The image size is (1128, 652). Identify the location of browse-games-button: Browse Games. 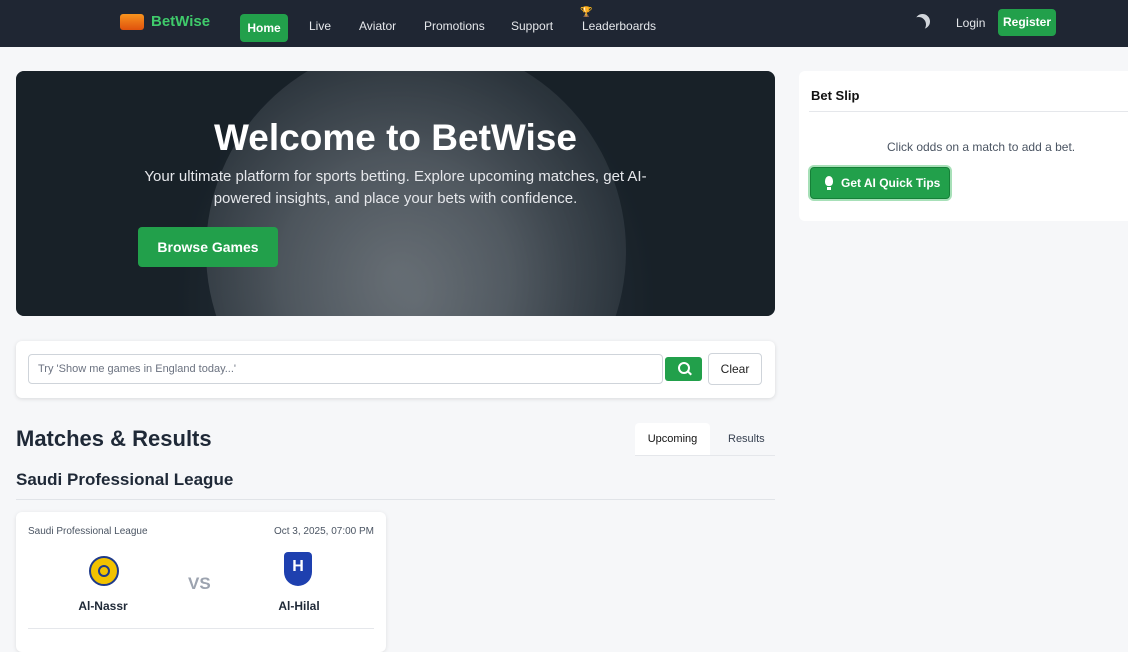
(208, 247).